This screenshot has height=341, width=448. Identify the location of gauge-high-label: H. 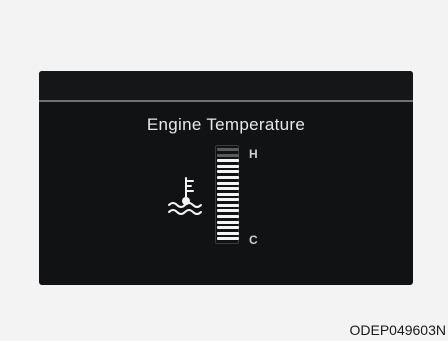
(253, 154).